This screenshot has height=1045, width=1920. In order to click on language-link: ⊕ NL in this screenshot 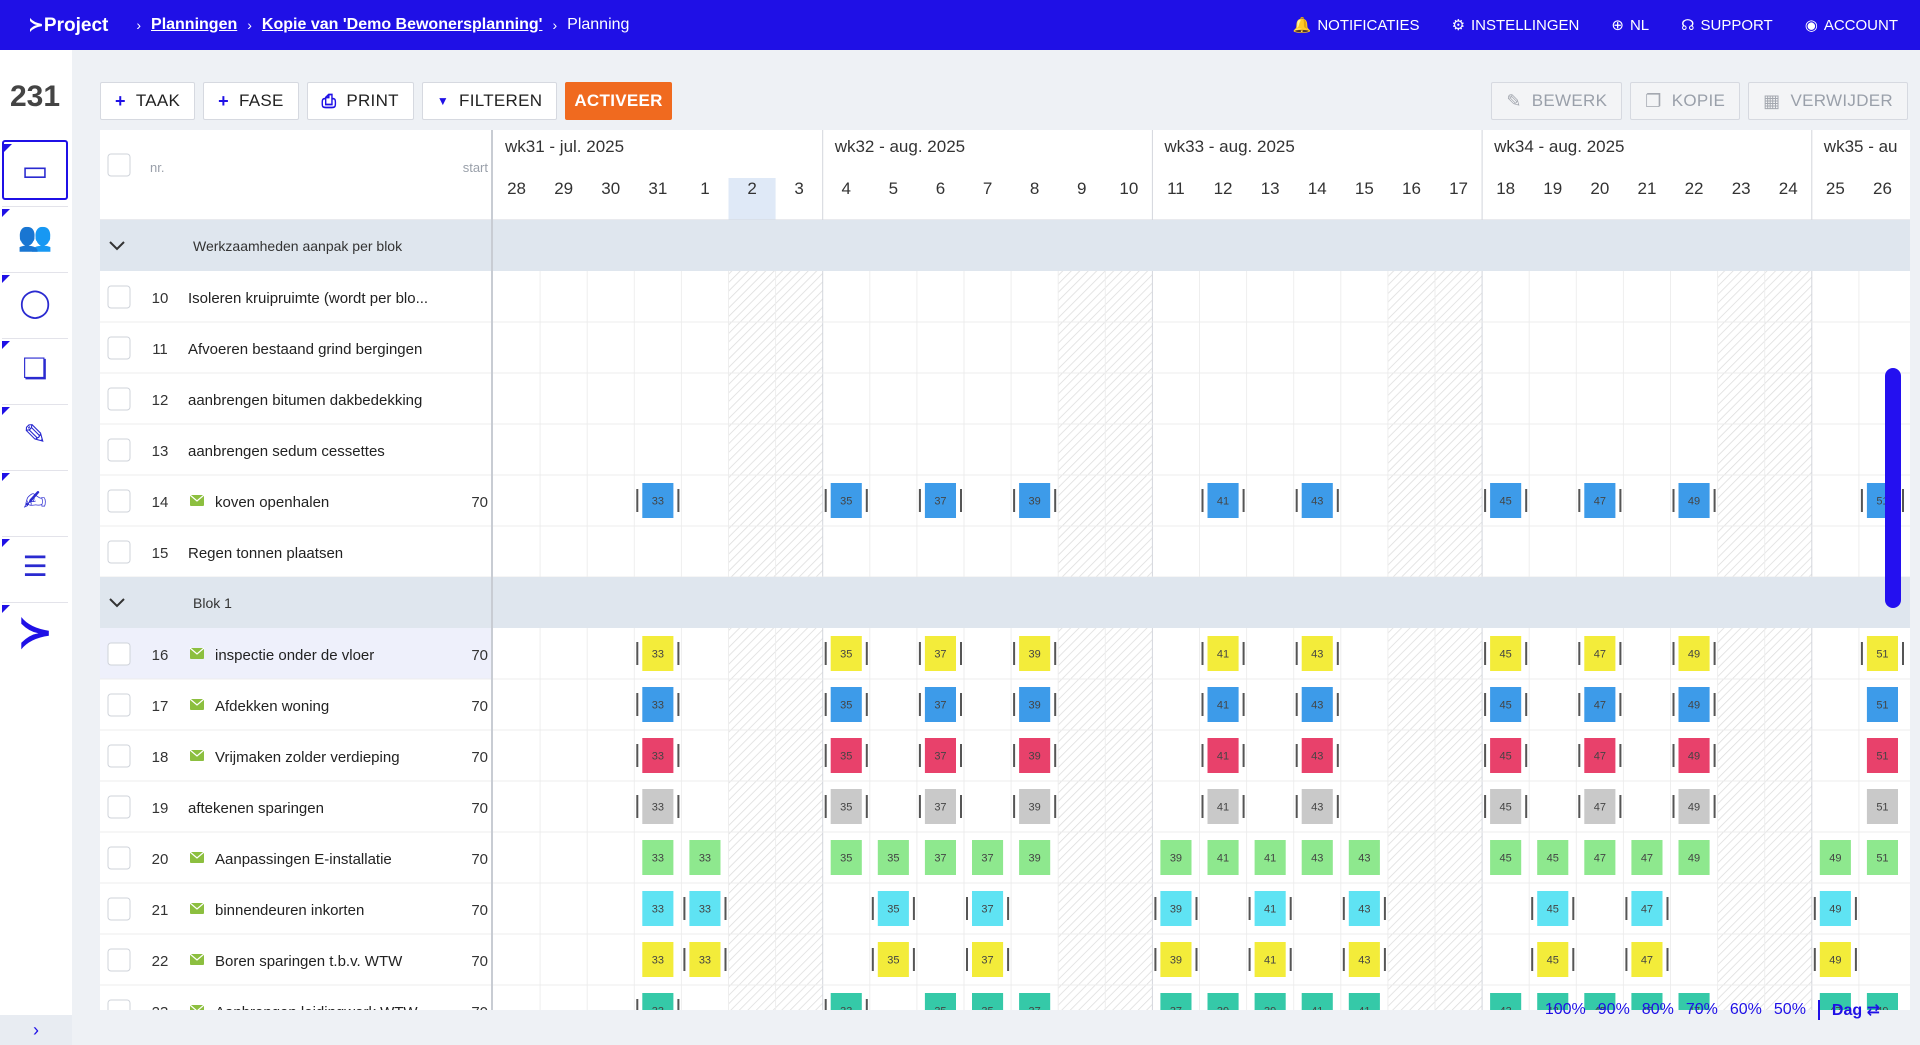, I will do `click(1630, 25)`.